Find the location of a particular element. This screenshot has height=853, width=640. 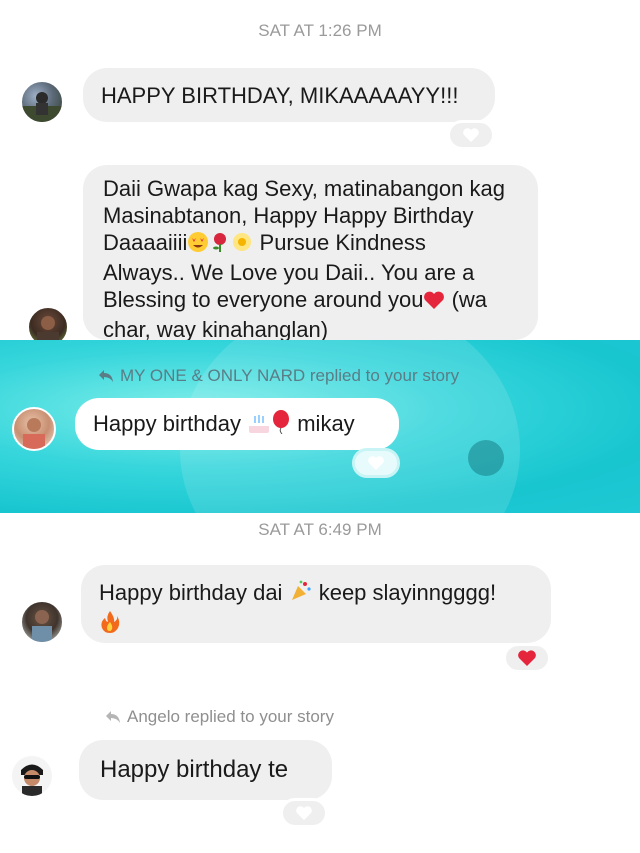

story-reply-label: MY ONE & ONLY NARD replied to your story is located at coordinates (278, 376).